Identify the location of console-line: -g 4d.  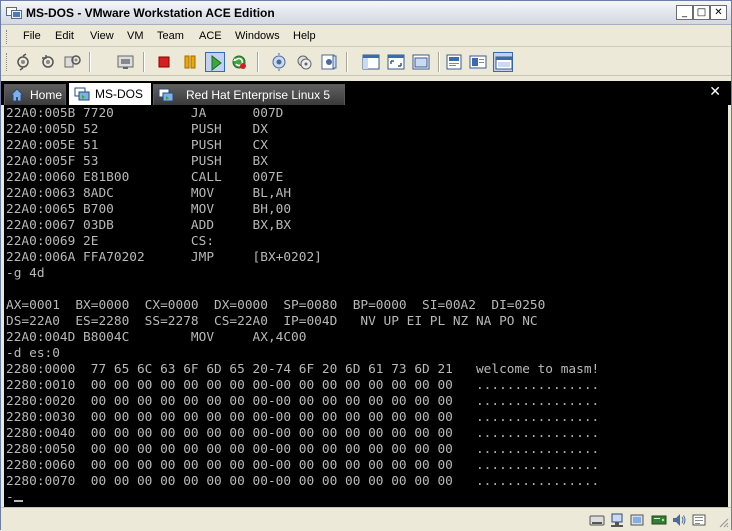
(25, 273).